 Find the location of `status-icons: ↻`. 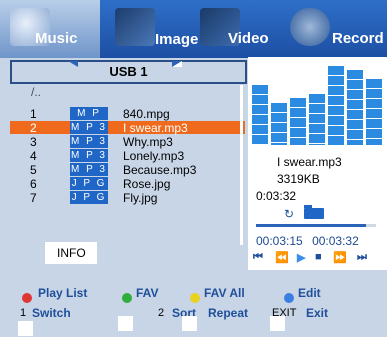

status-icons: ↻ is located at coordinates (304, 213).